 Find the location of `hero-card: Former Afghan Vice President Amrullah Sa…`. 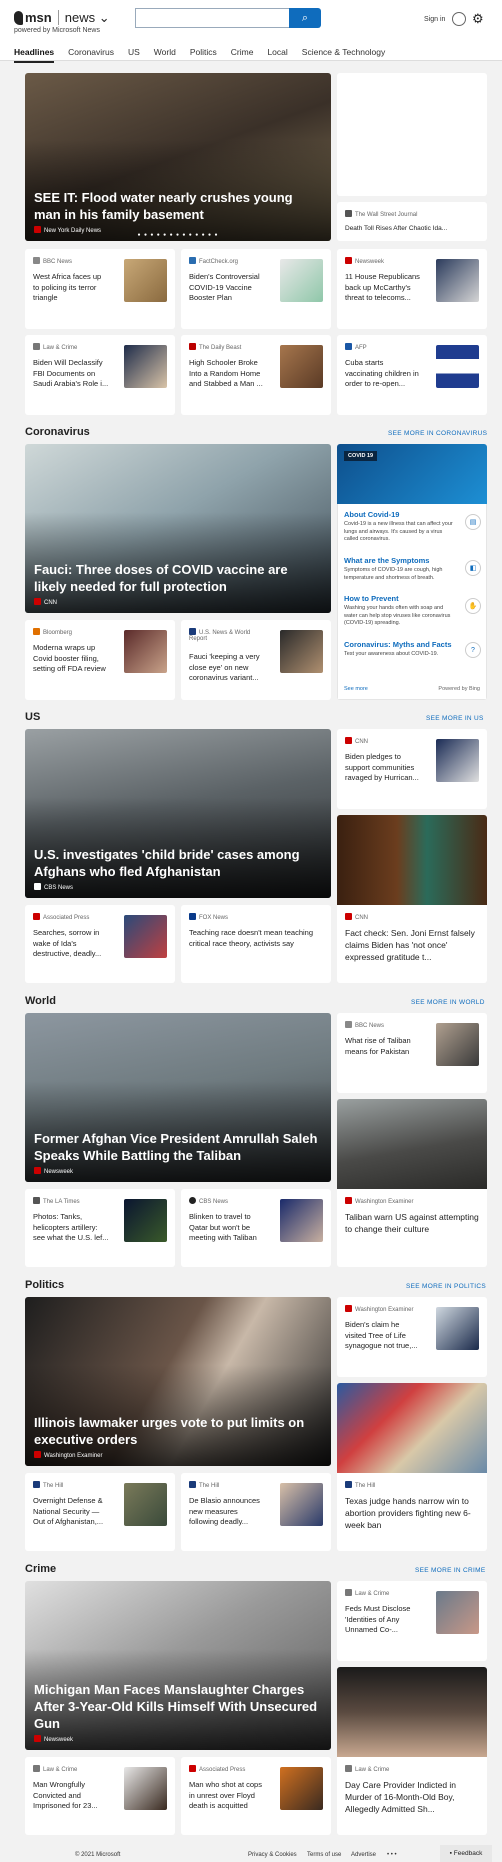

hero-card: Former Afghan Vice President Amrullah Sa… is located at coordinates (178, 1097).